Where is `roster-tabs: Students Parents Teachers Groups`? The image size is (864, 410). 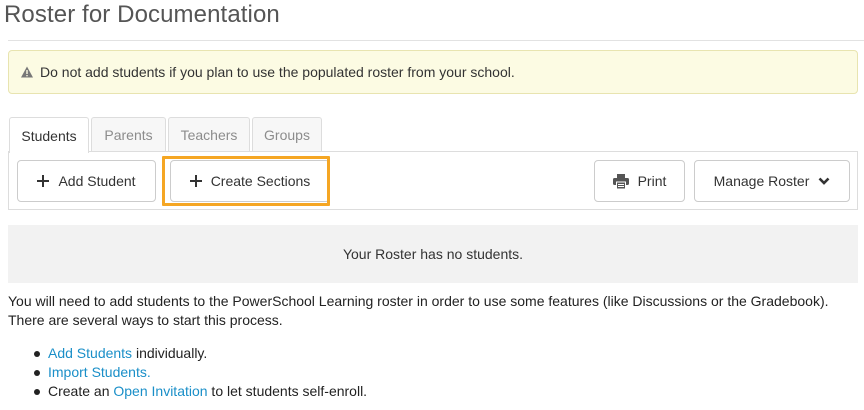 roster-tabs: Students Parents Teachers Groups is located at coordinates (166, 135).